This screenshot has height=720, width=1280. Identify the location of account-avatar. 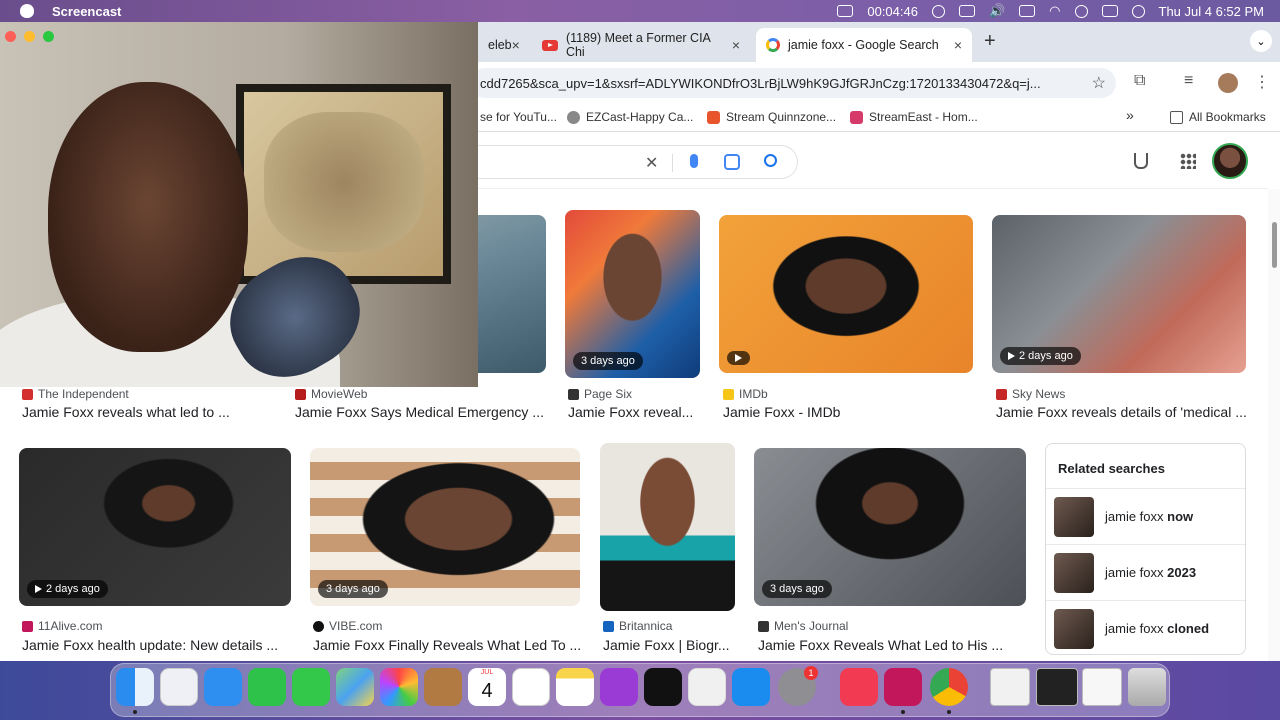
(1230, 161).